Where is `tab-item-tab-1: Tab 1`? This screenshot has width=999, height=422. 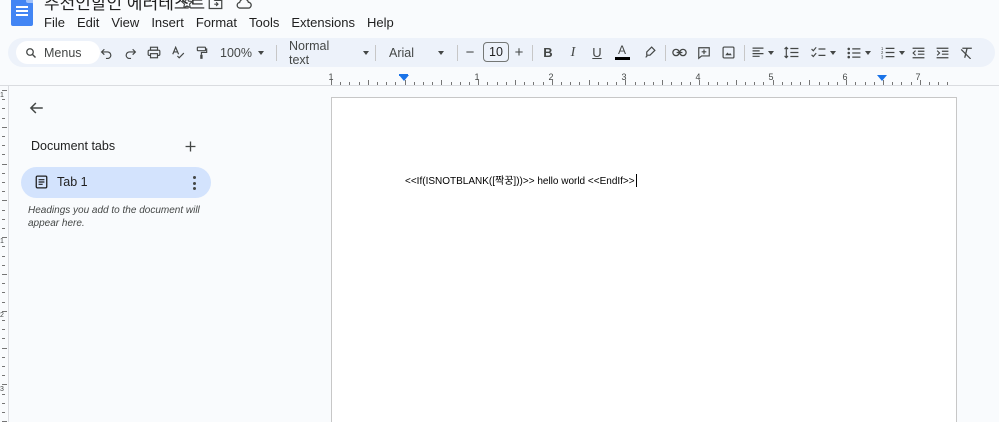
tab-item-tab-1: Tab 1 is located at coordinates (116, 182).